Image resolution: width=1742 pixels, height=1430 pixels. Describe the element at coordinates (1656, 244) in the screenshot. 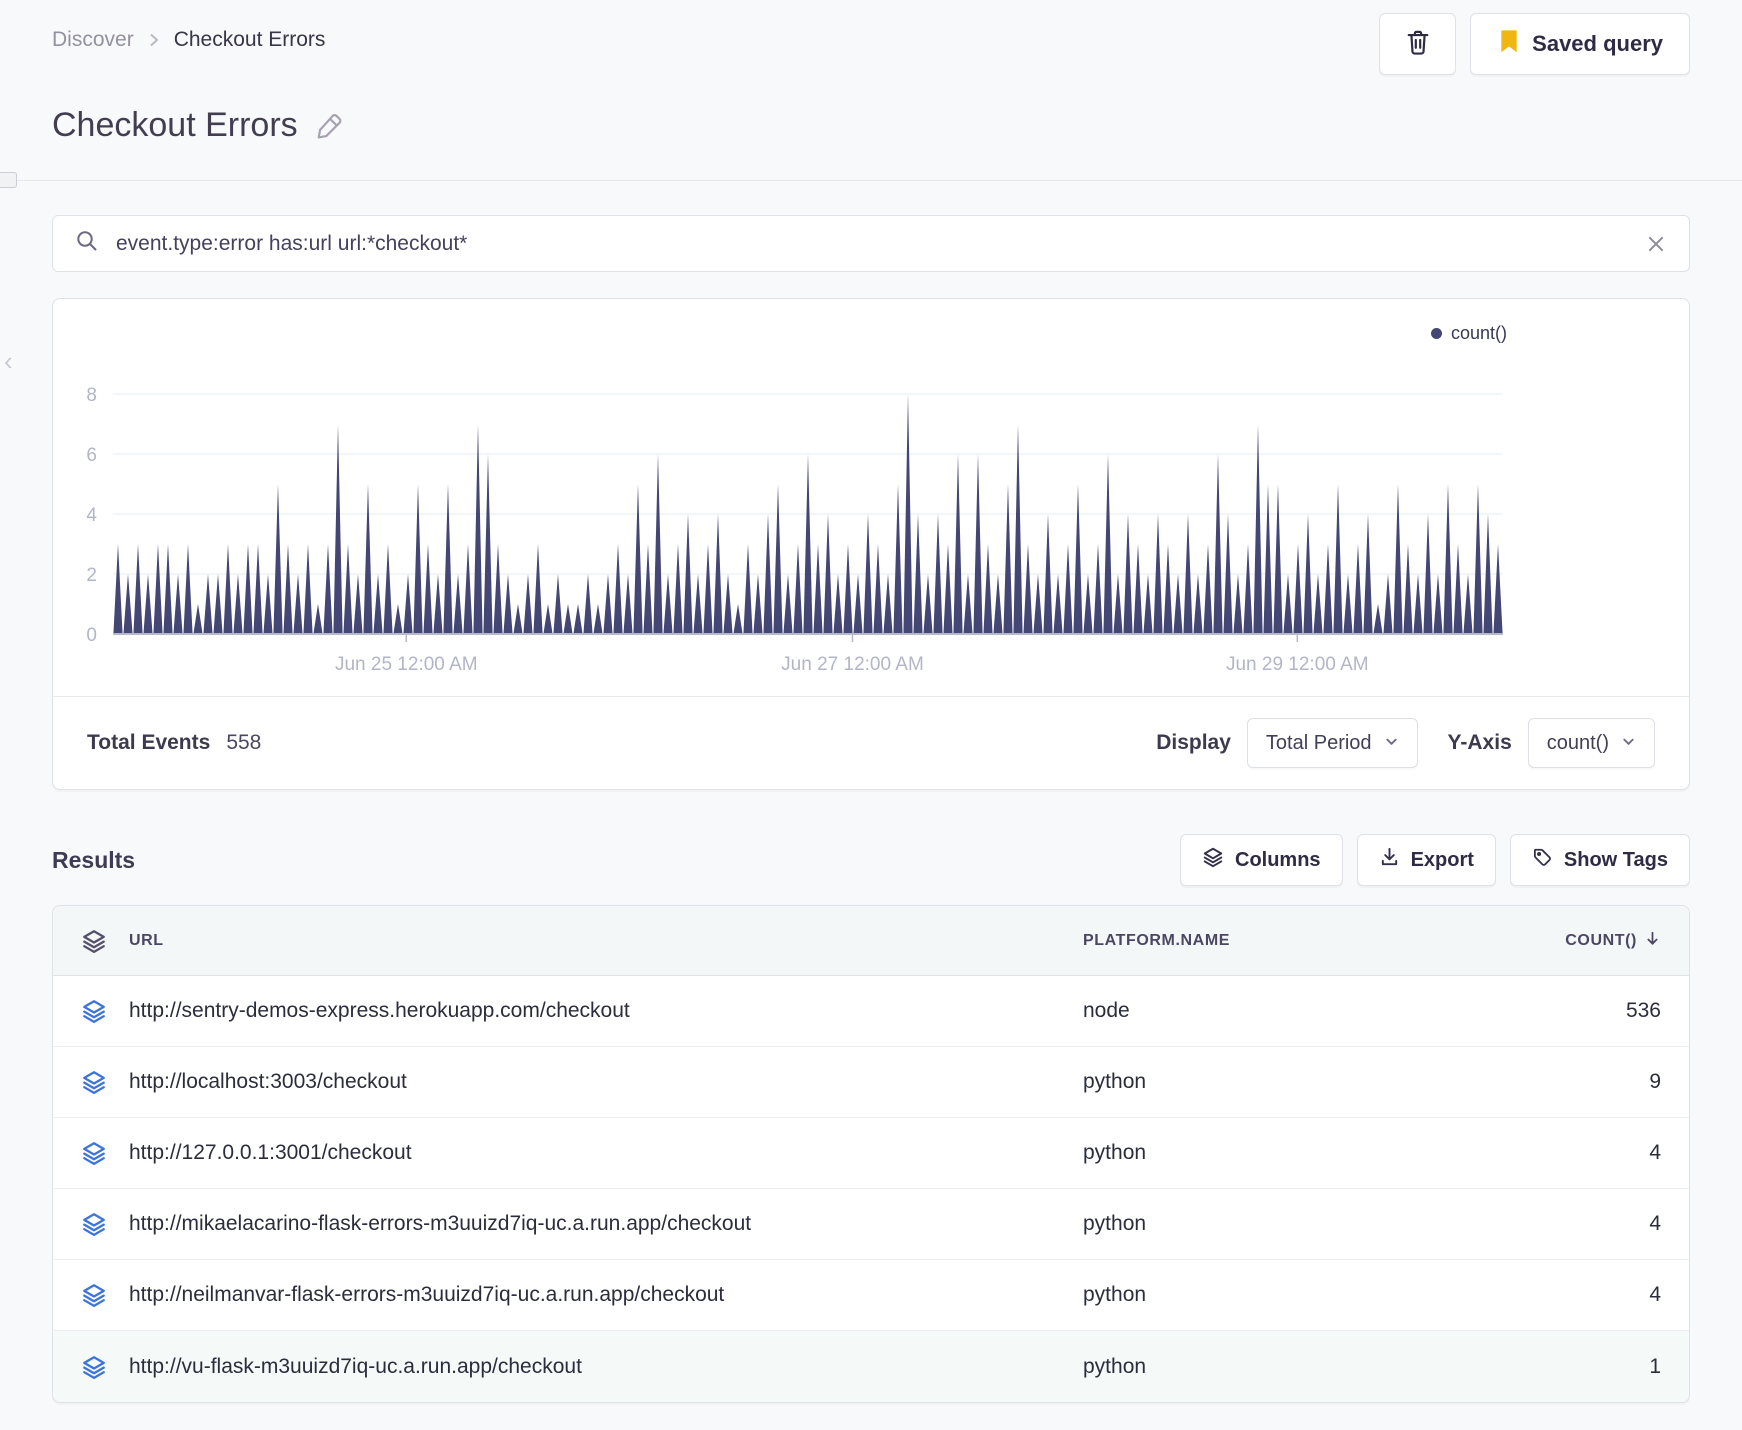

I see `clear-search-icon` at that location.